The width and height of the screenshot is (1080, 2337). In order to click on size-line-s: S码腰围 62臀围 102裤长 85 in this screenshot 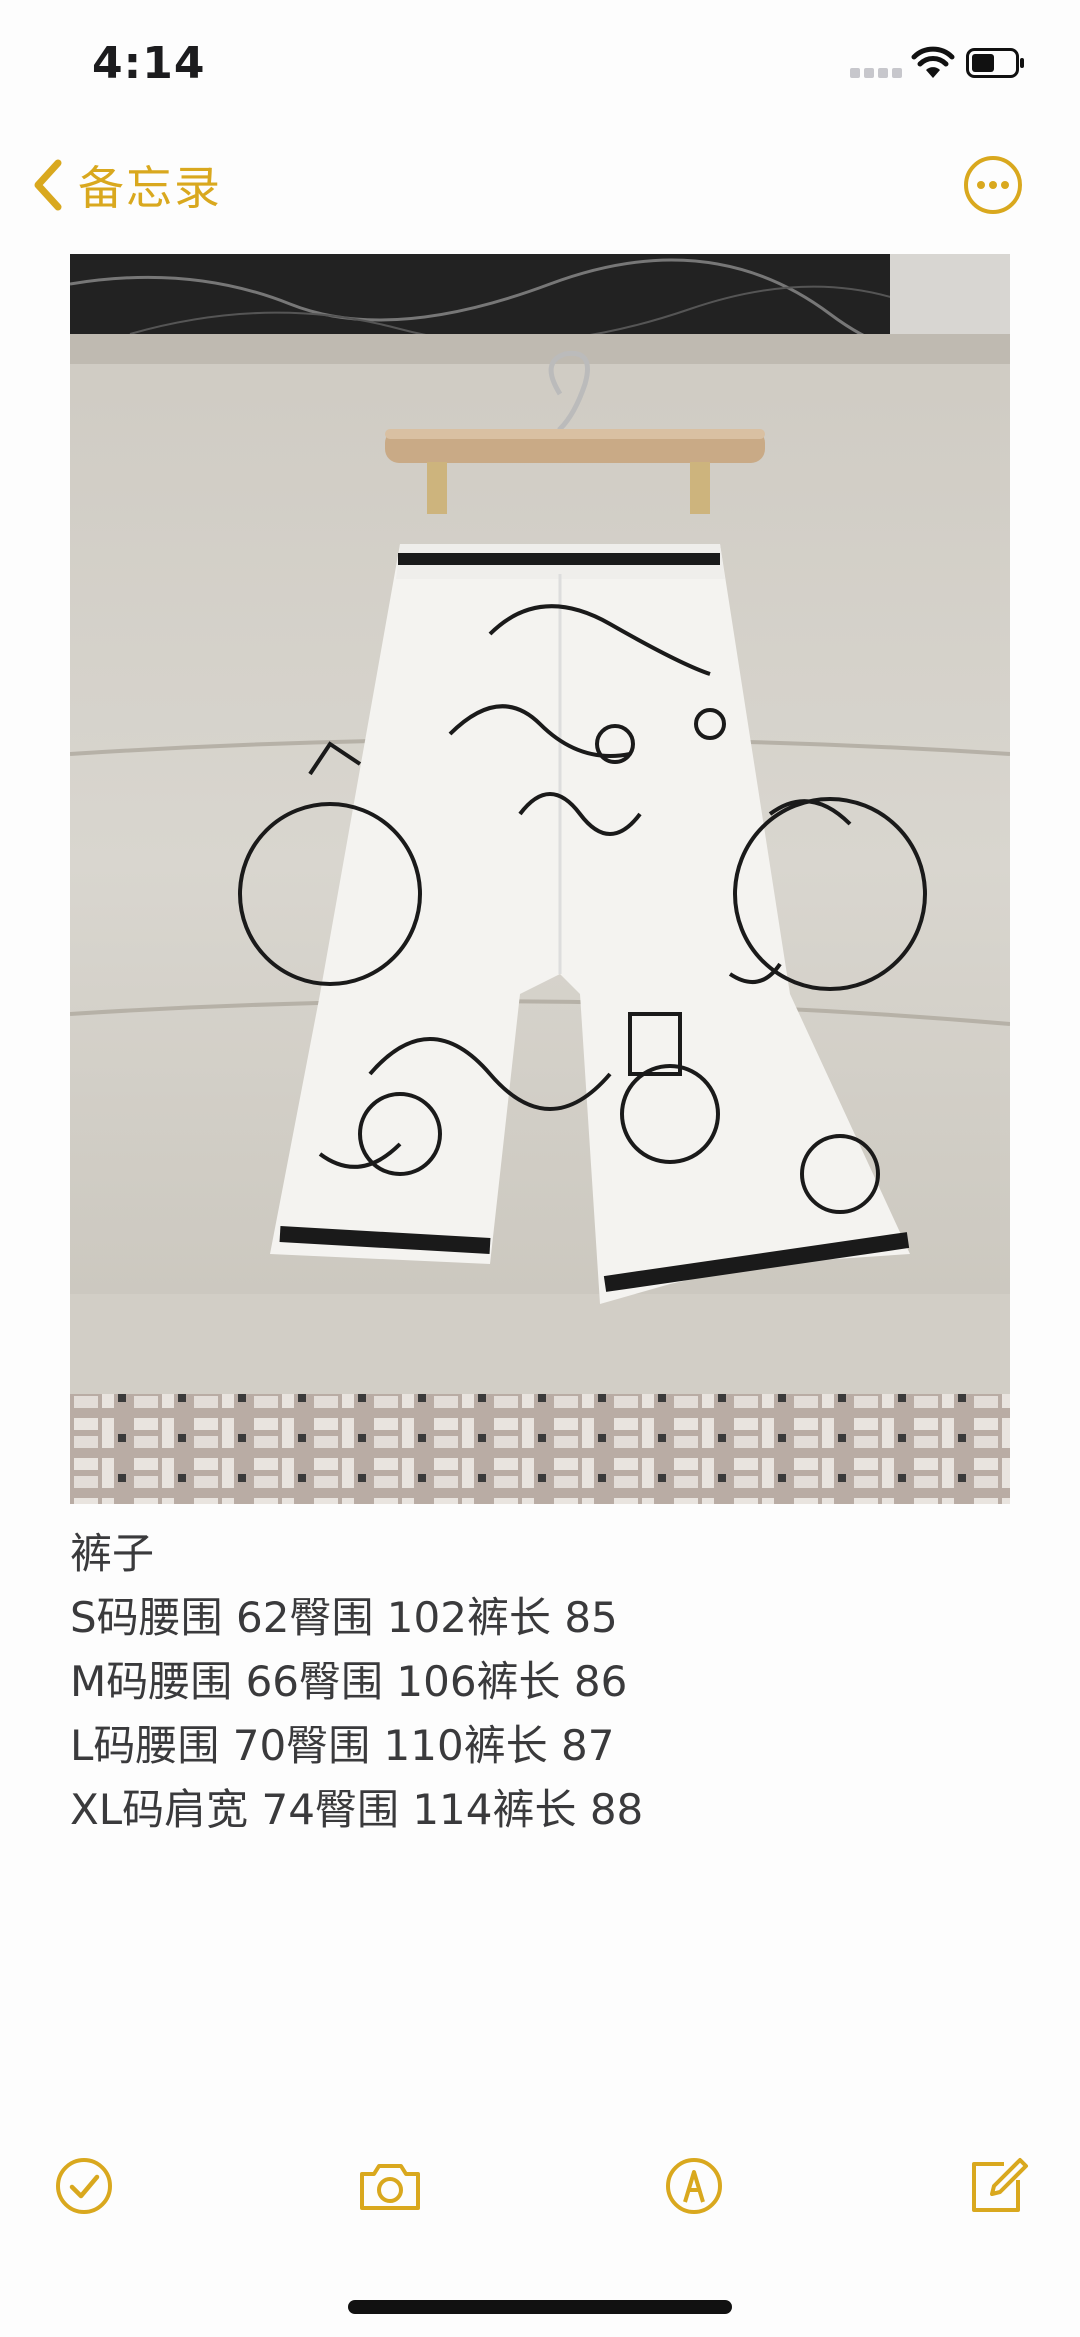, I will do `click(344, 1617)`.